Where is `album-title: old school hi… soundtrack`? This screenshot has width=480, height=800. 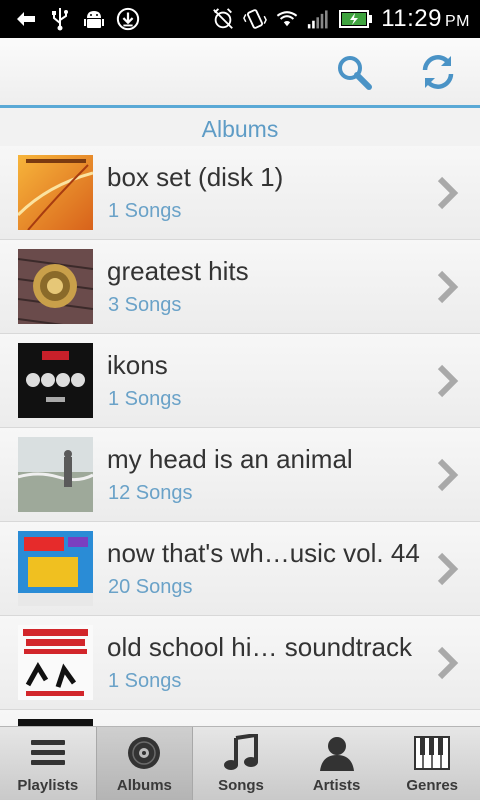
album-title: old school hi… soundtrack is located at coordinates (259, 647).